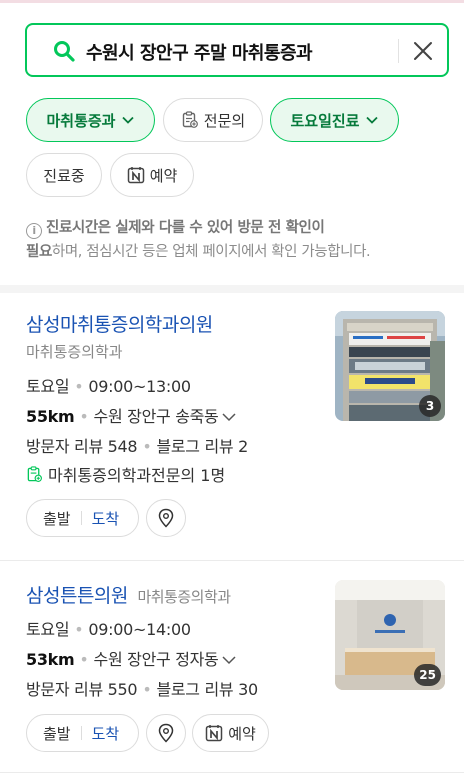 Image resolution: width=464 pixels, height=778 pixels. Describe the element at coordinates (119, 323) in the screenshot. I see `place-name: 삼성마취통증의학과의원` at that location.